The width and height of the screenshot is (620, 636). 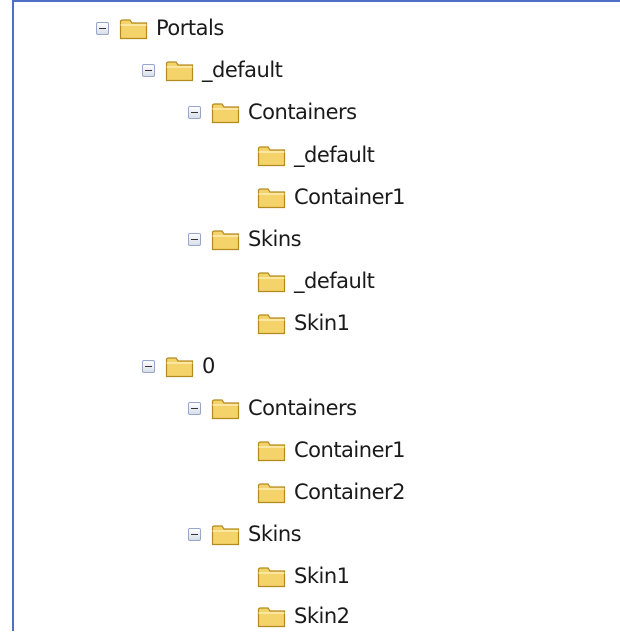 I want to click on tree-node-default-skins-default: _default, so click(x=316, y=281).